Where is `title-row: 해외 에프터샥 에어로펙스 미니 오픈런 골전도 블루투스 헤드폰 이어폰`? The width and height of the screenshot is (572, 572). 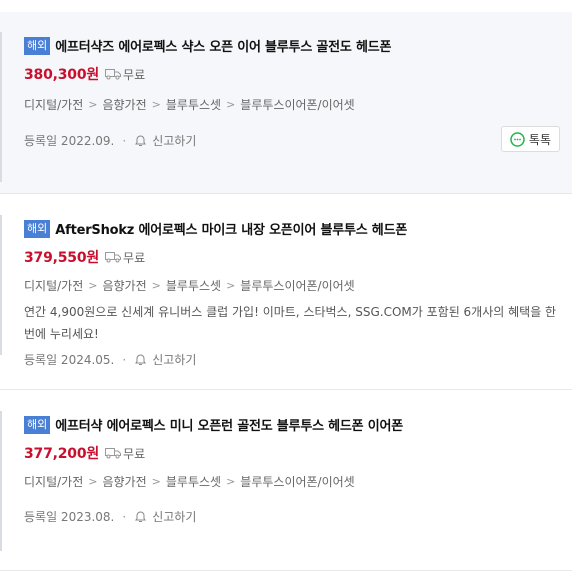
title-row: 해외 에프터샥 에어로펙스 미니 오픈런 골전도 블루투스 헤드폰 이어폰 is located at coordinates (213, 424).